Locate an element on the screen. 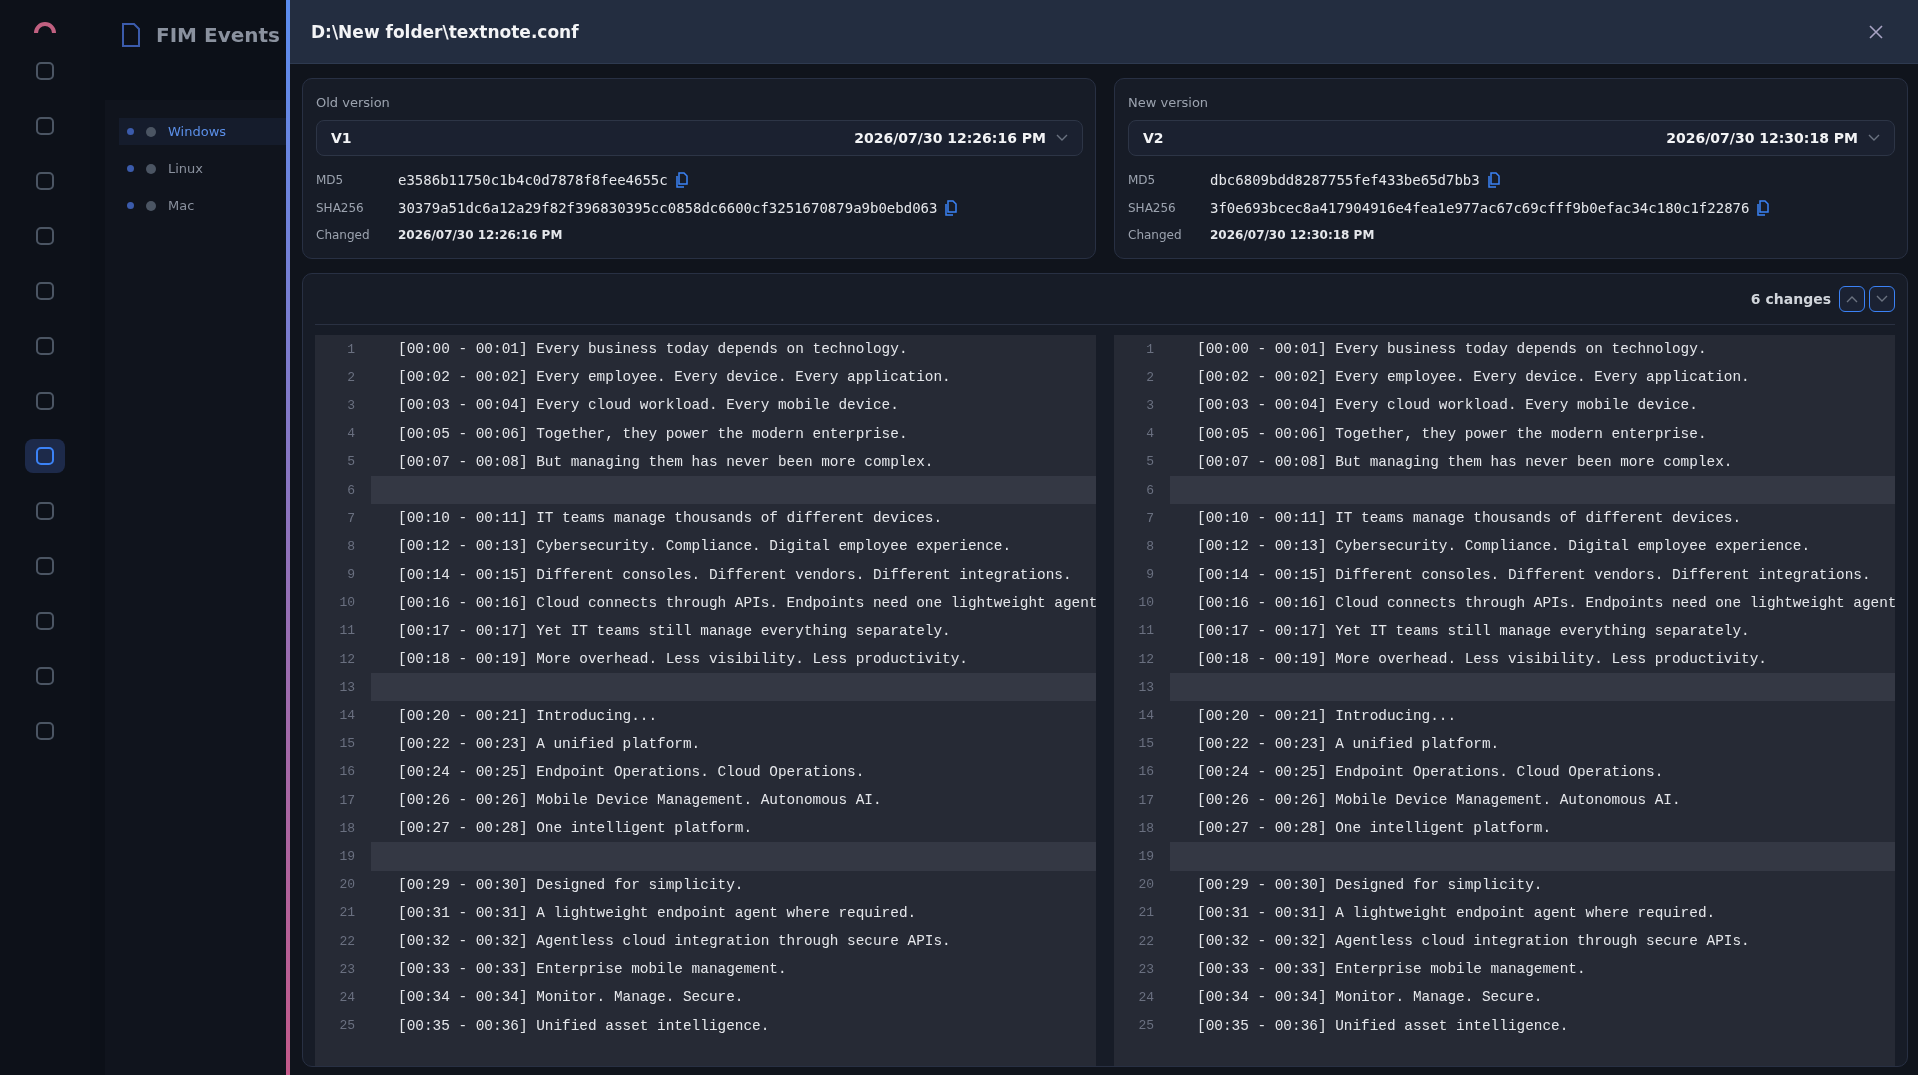 Image resolution: width=1918 pixels, height=1075 pixels. line-number: 12 is located at coordinates (347, 659).